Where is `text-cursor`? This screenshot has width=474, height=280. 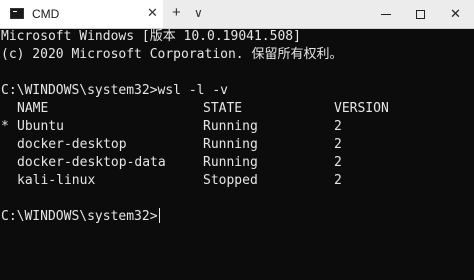 text-cursor is located at coordinates (159, 215).